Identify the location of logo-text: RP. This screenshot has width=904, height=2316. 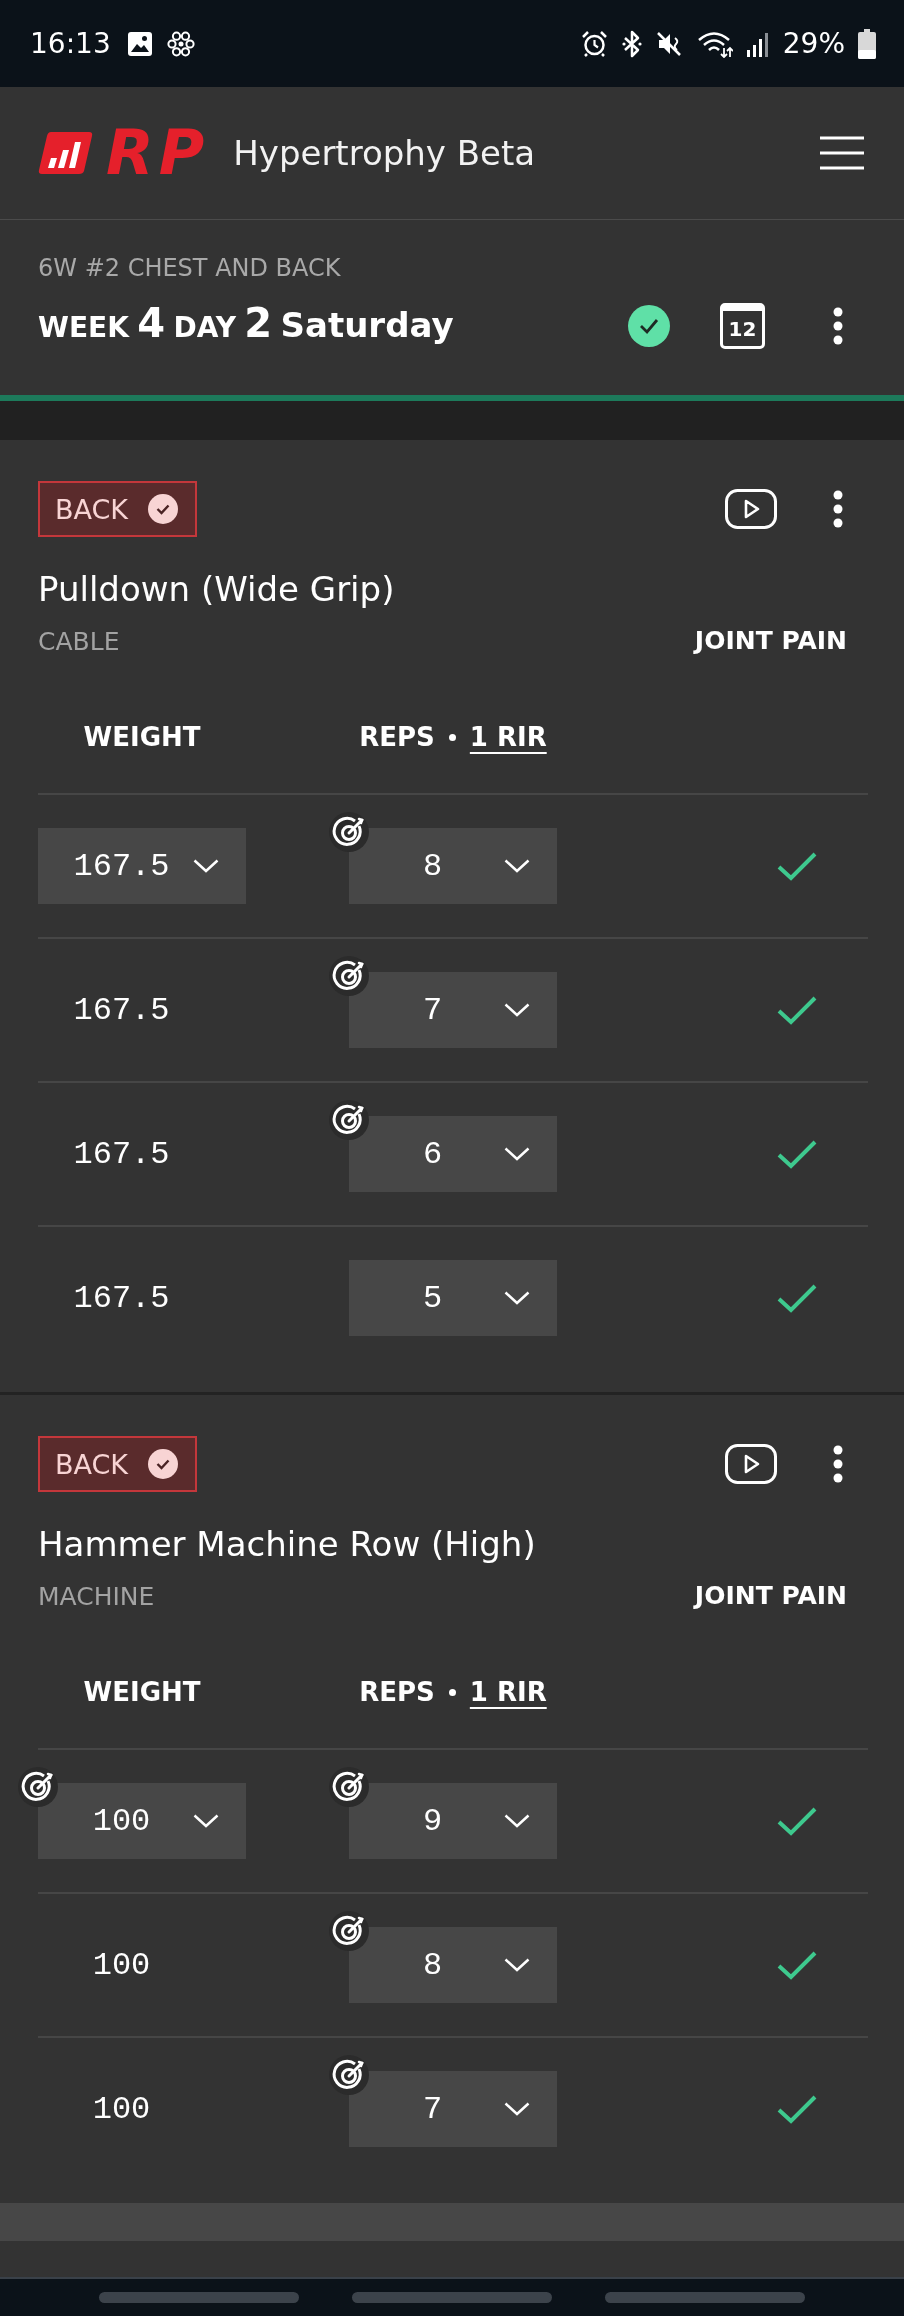
(158, 153).